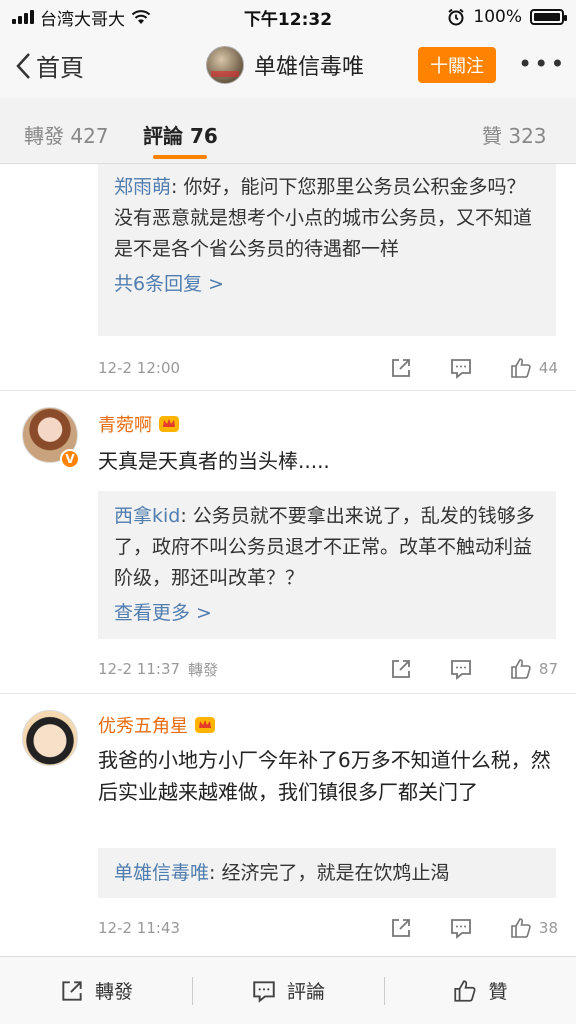 This screenshot has width=576, height=1024. Describe the element at coordinates (309, 67) in the screenshot. I see `page-title: 单雄信毒唯` at that location.